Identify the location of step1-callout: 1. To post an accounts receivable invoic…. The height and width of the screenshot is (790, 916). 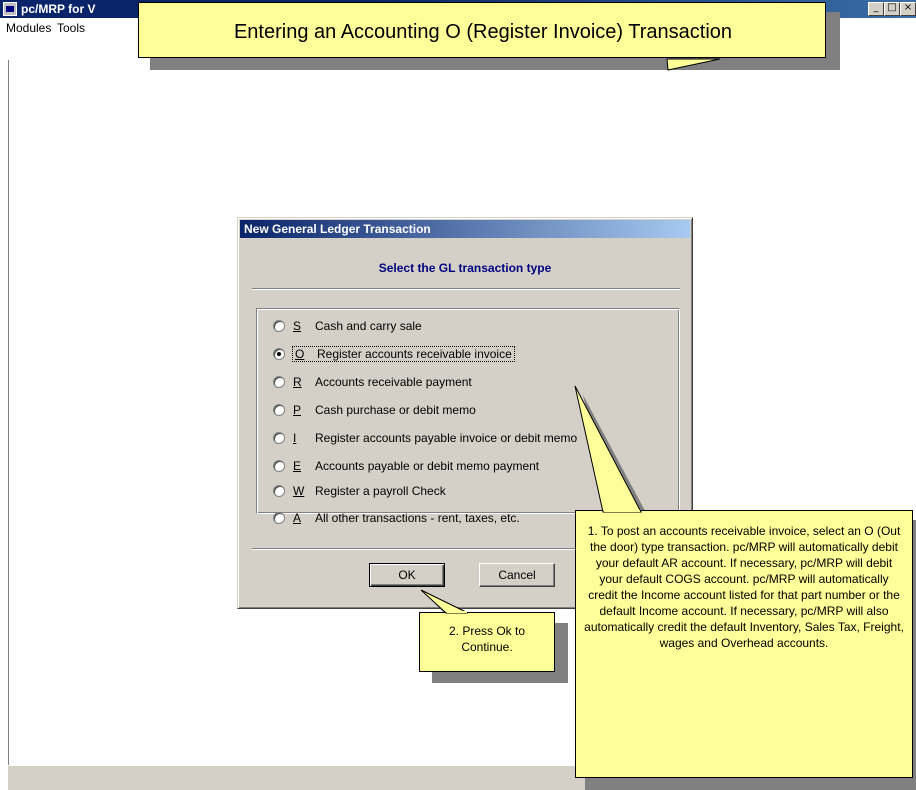
(744, 644).